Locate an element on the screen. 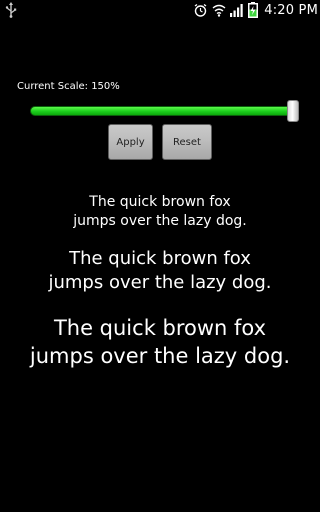  scale-slider is located at coordinates (163, 112).